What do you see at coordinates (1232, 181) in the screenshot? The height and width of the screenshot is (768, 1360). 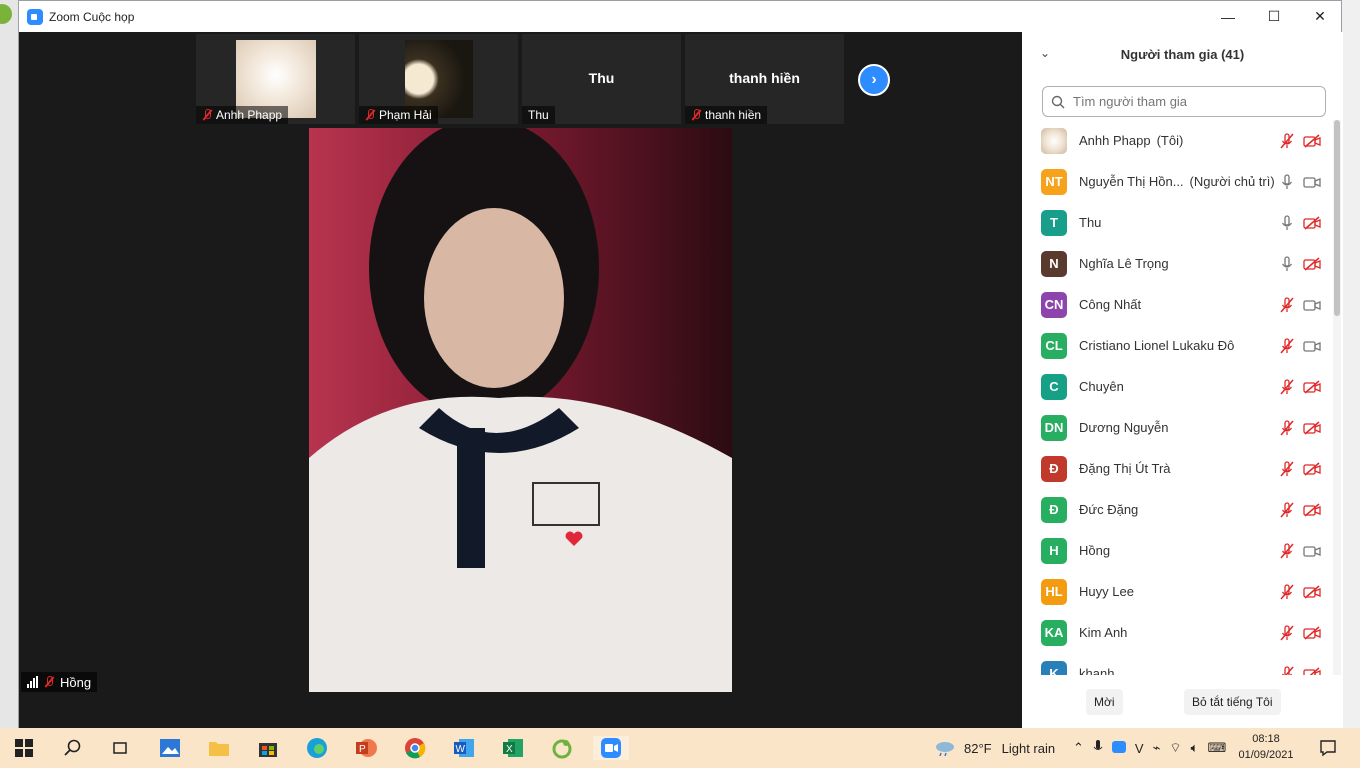 I see `participant-role: (Người chủ trì)` at bounding box center [1232, 181].